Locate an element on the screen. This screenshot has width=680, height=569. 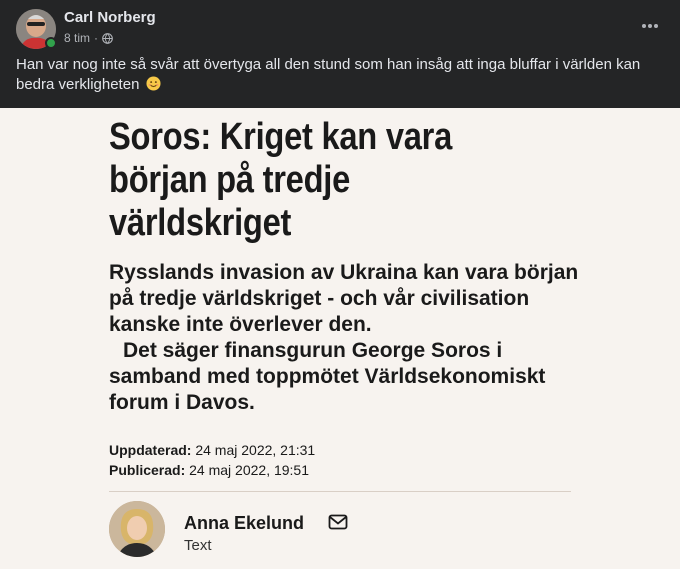
published-label: Publicerad: is located at coordinates (147, 470).